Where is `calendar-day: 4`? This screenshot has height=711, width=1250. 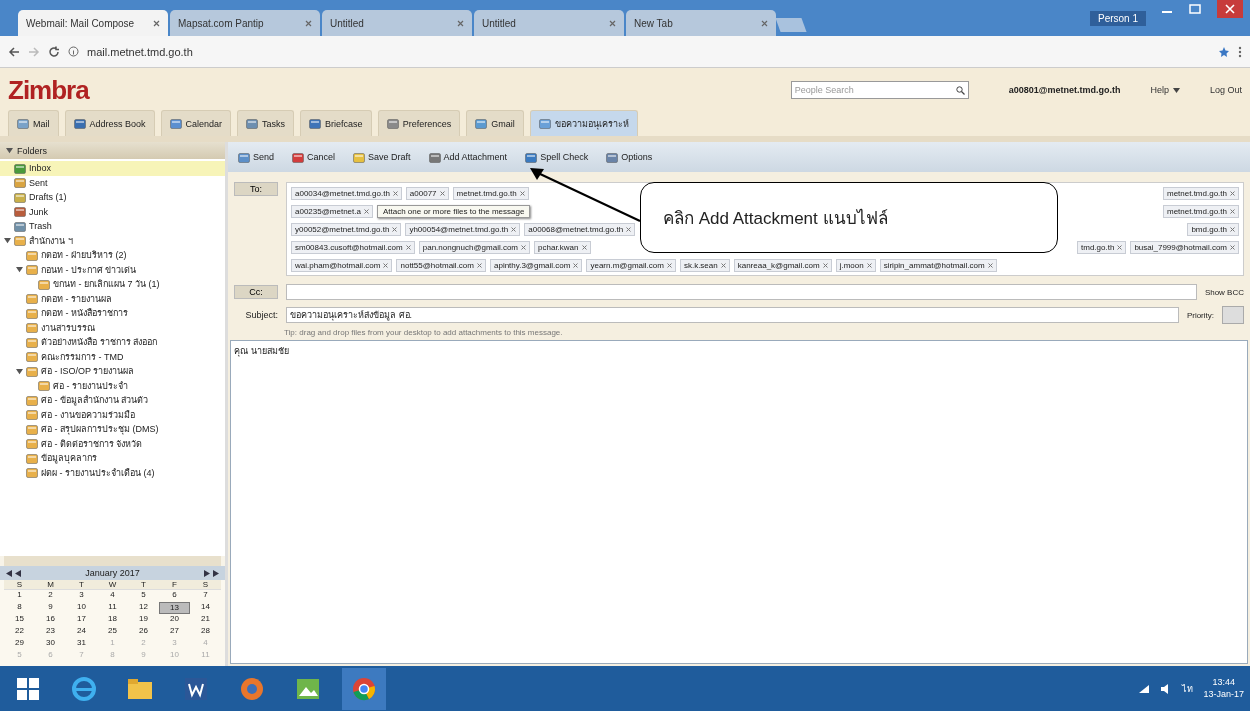 calendar-day: 4 is located at coordinates (112, 596).